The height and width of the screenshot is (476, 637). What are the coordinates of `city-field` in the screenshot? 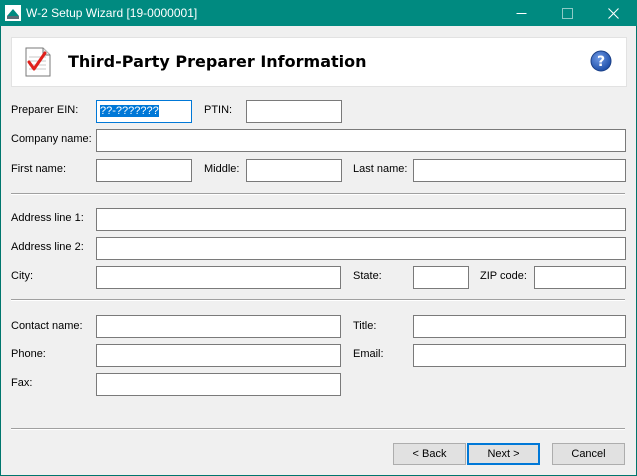 It's located at (218, 277).